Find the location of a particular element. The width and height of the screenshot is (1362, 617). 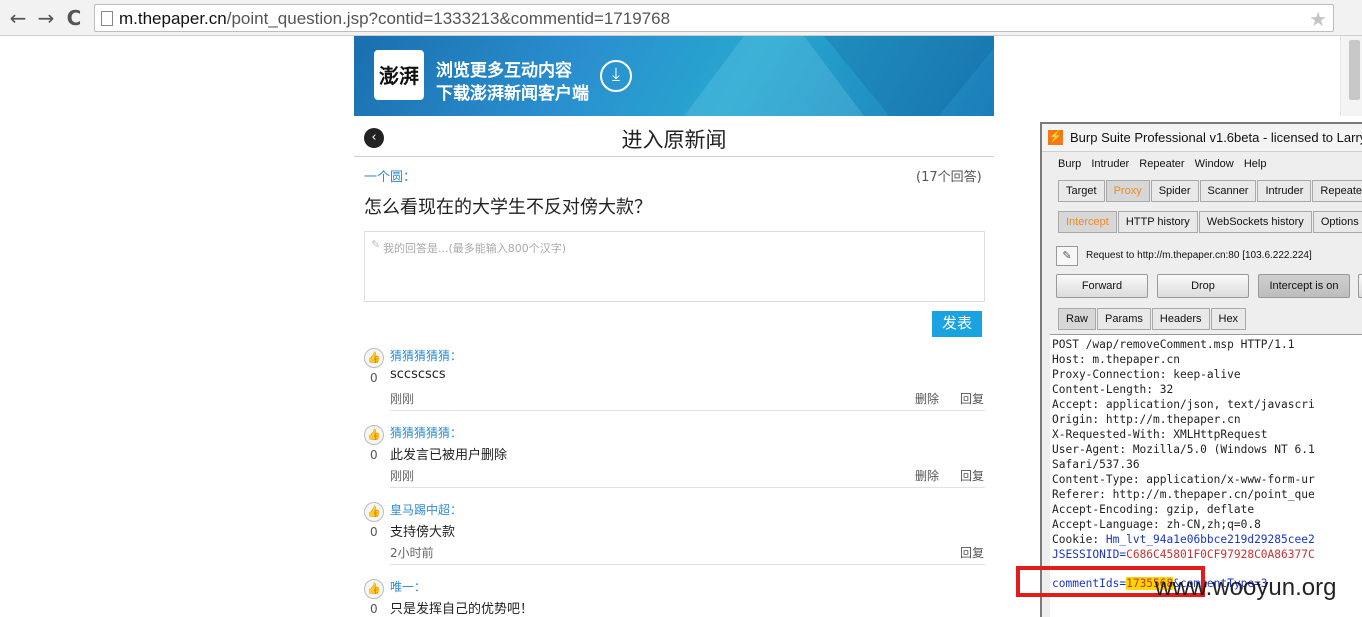

menu-intruder: Intruder is located at coordinates (1110, 164).